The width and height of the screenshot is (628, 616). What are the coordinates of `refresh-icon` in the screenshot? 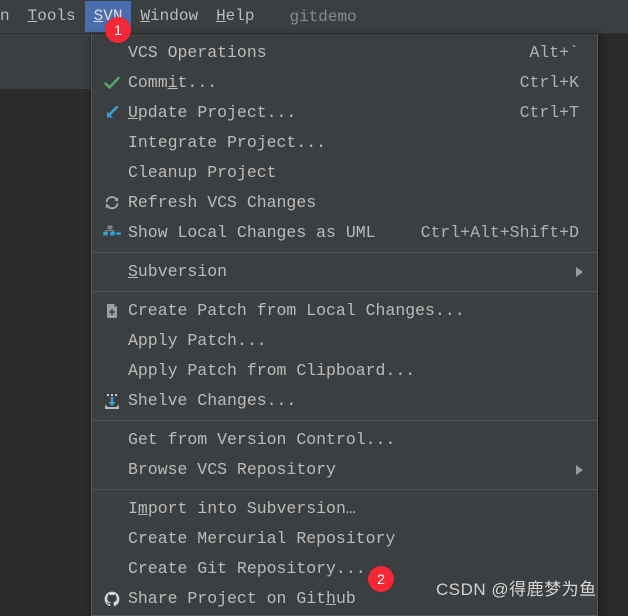 It's located at (112, 203).